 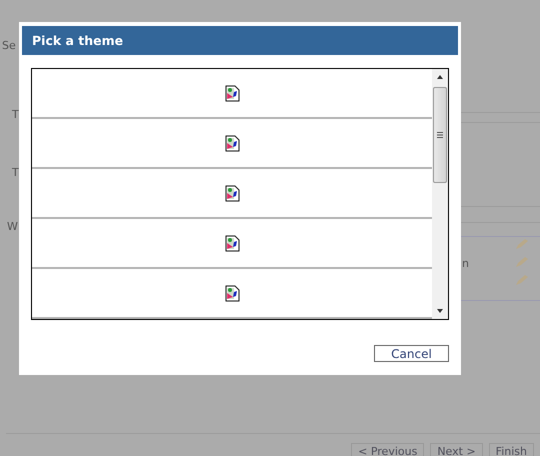 What do you see at coordinates (78, 40) in the screenshot?
I see `dialog-title: Pick a theme` at bounding box center [78, 40].